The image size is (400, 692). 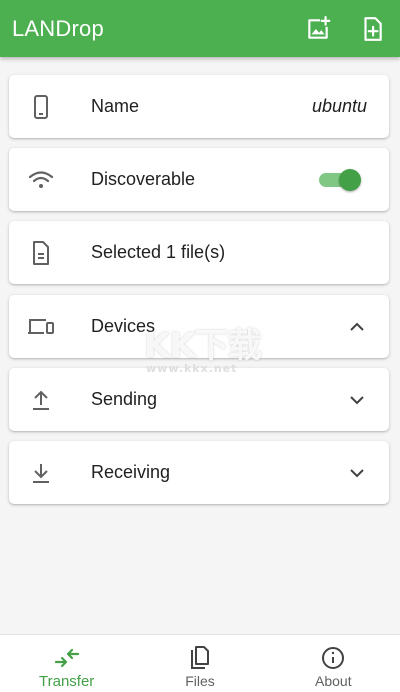 I want to click on app-bar-actions, so click(x=336, y=29).